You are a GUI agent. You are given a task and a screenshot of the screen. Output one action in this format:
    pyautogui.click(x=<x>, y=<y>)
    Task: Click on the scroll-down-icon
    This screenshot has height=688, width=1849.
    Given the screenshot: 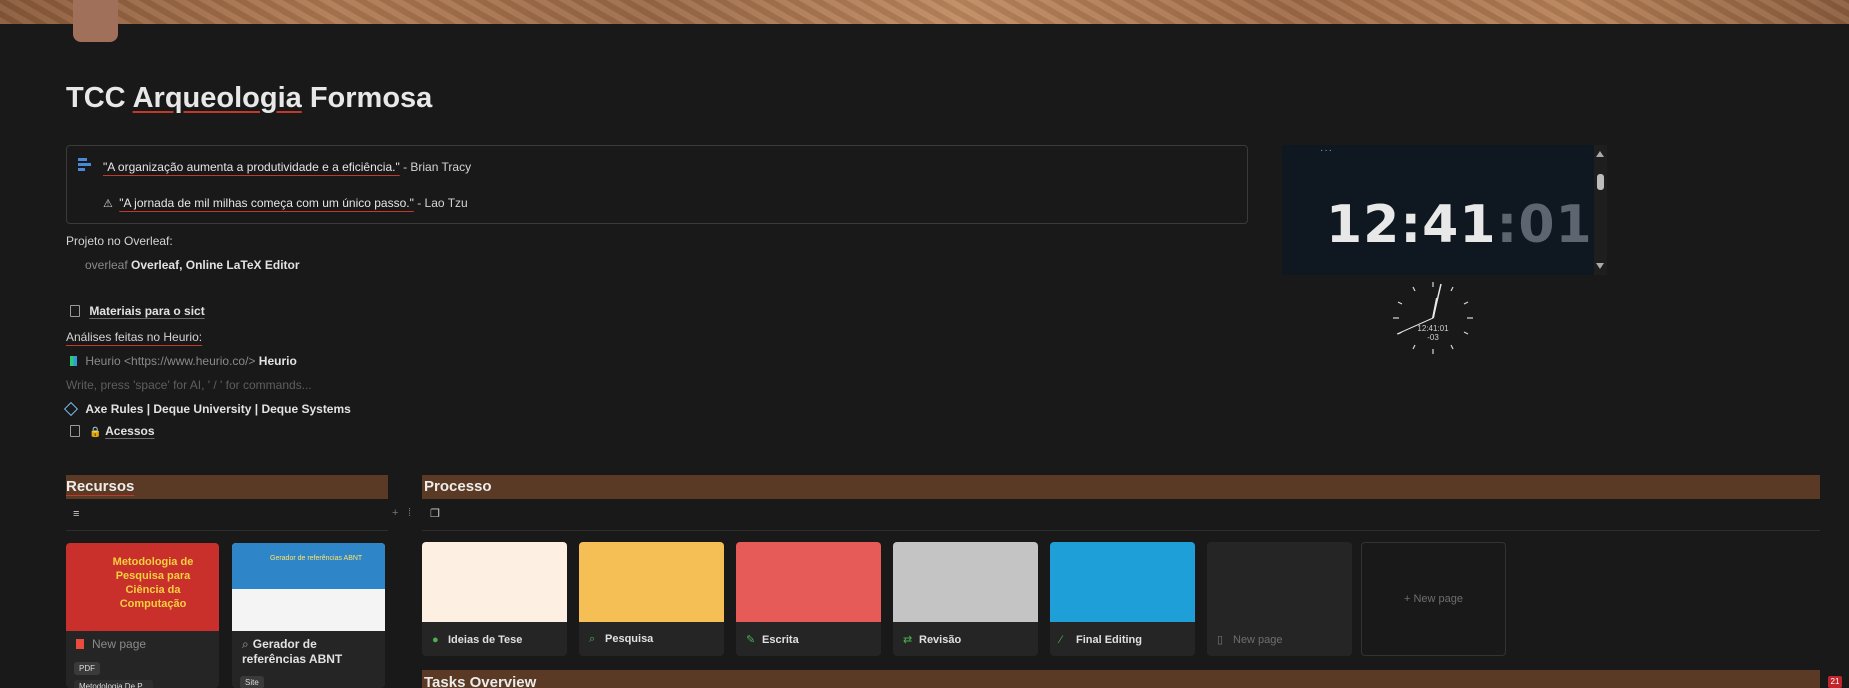 What is the action you would take?
    pyautogui.click(x=1600, y=266)
    